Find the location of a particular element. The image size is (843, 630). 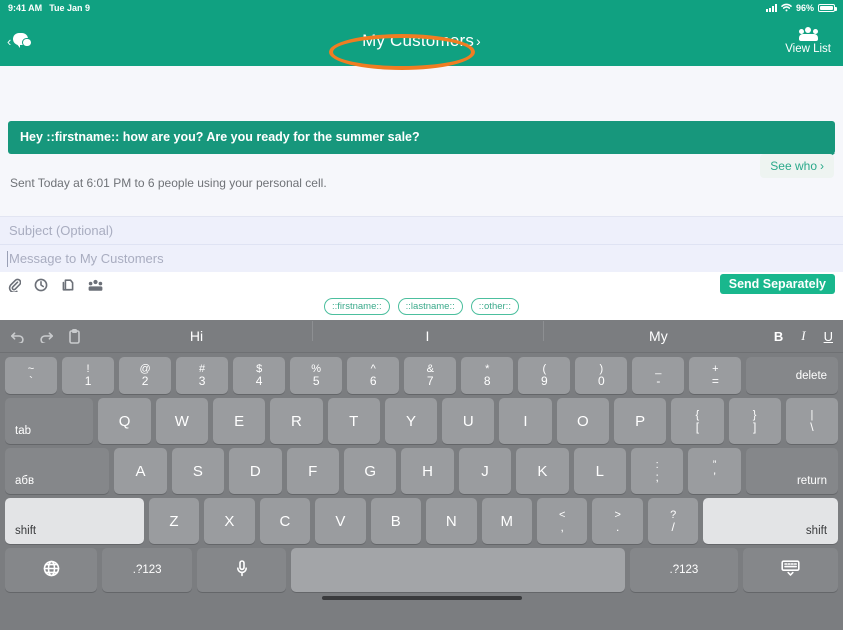

key-backslash: | \ is located at coordinates (812, 421).